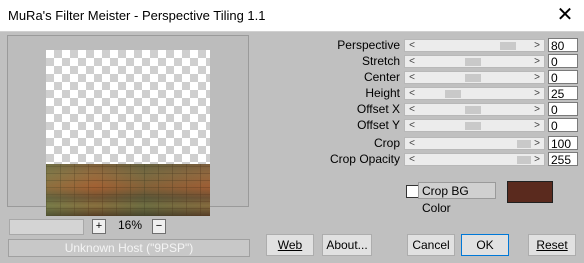 Image resolution: width=584 pixels, height=263 pixels. I want to click on cancel-button: Cancel, so click(431, 245).